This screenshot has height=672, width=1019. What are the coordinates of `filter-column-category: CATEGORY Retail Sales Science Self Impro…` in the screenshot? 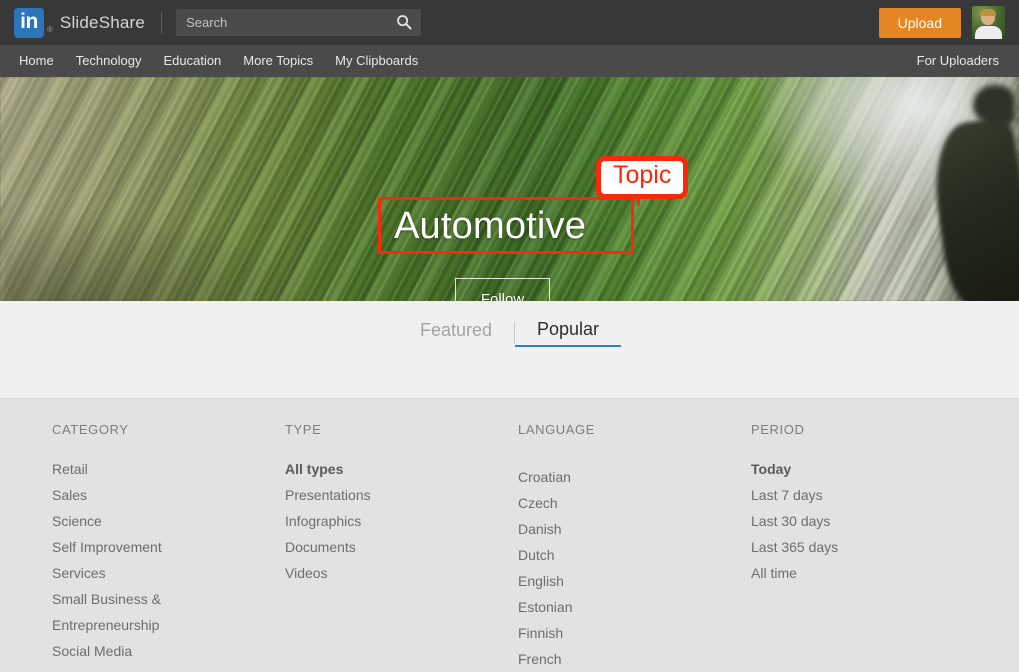 It's located at (168, 547).